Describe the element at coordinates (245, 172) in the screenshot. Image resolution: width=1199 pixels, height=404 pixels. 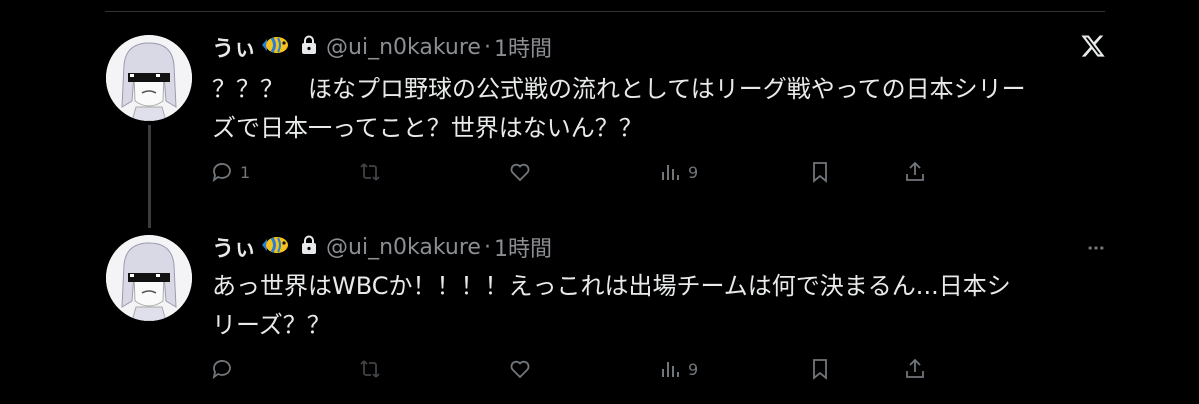
I see `reply-count: 1` at that location.